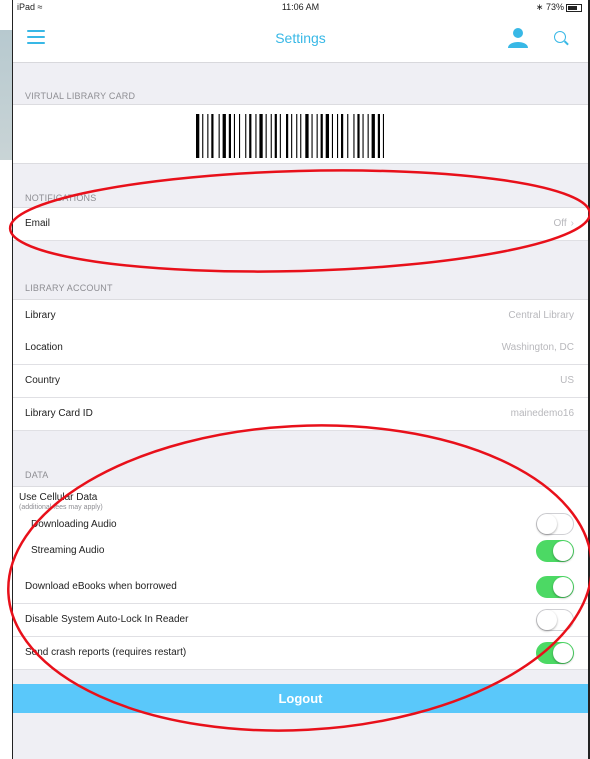  I want to click on crash-reports-toggle, so click(555, 653).